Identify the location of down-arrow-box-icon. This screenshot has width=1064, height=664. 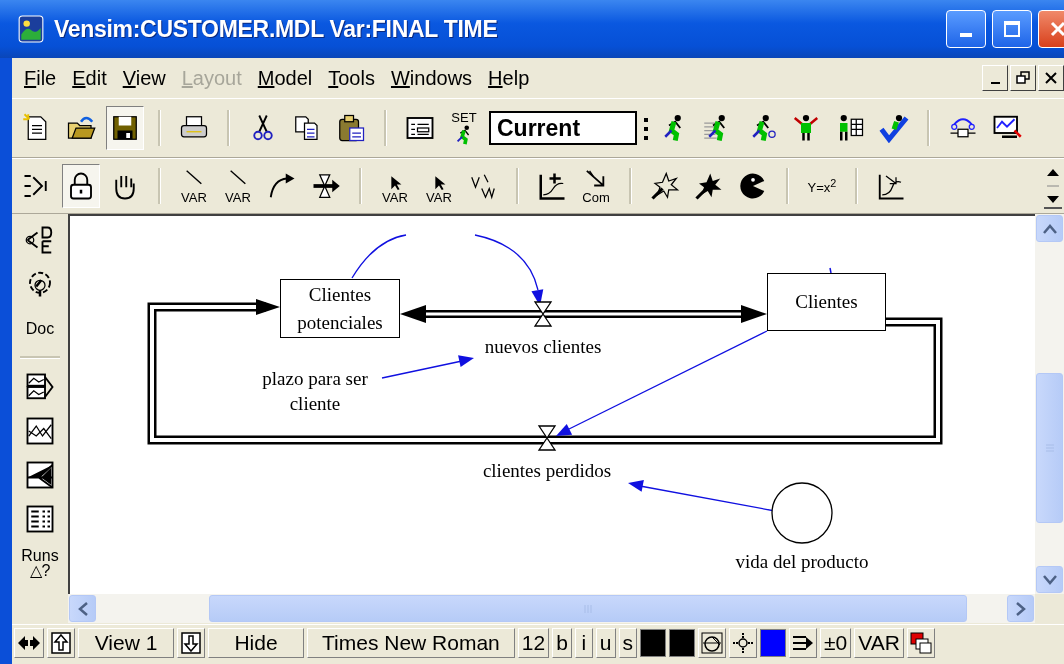
(191, 643).